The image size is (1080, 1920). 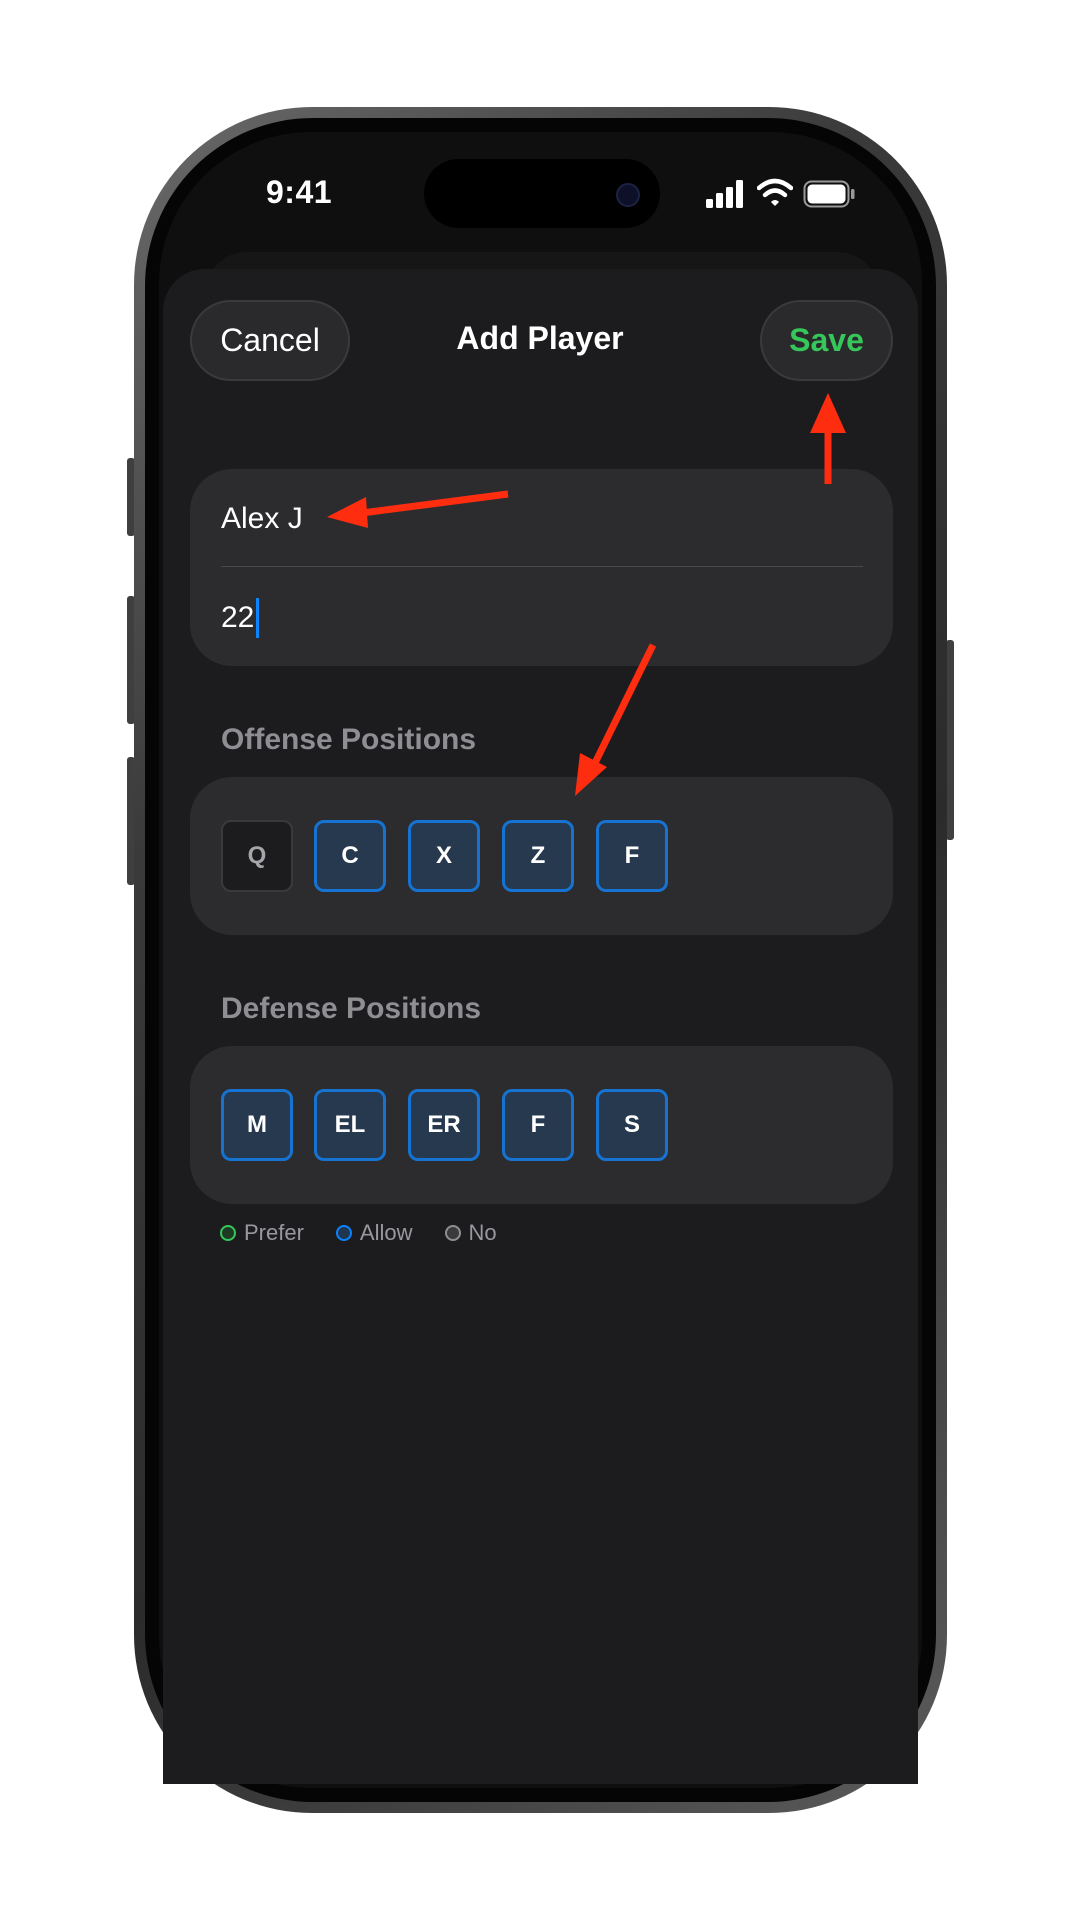 I want to click on prefer-dot-icon, so click(x=228, y=1233).